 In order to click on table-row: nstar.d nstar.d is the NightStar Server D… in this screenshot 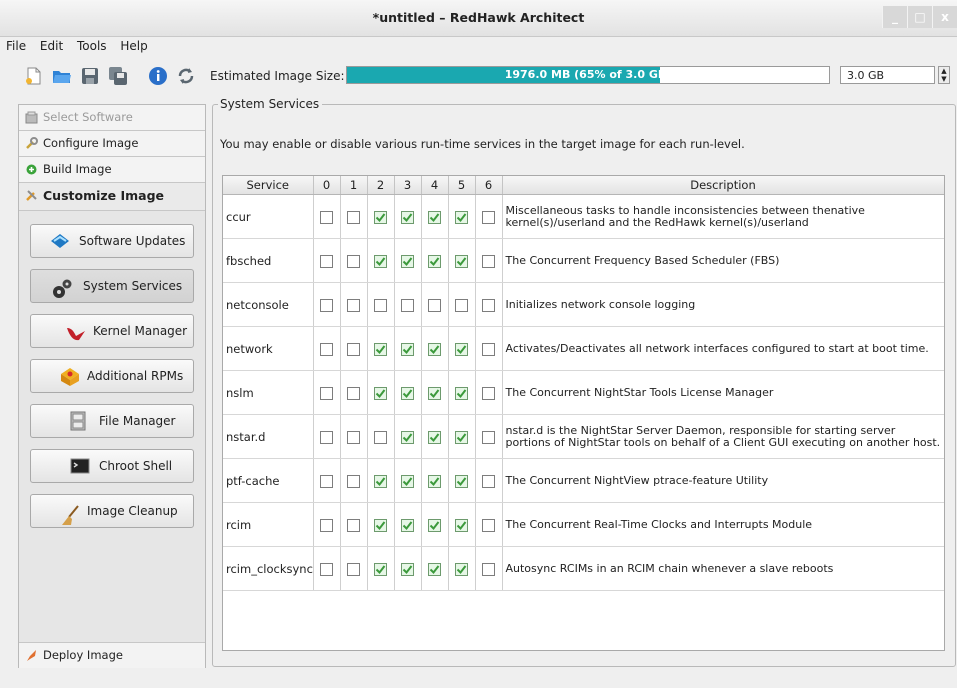, I will do `click(583, 436)`.